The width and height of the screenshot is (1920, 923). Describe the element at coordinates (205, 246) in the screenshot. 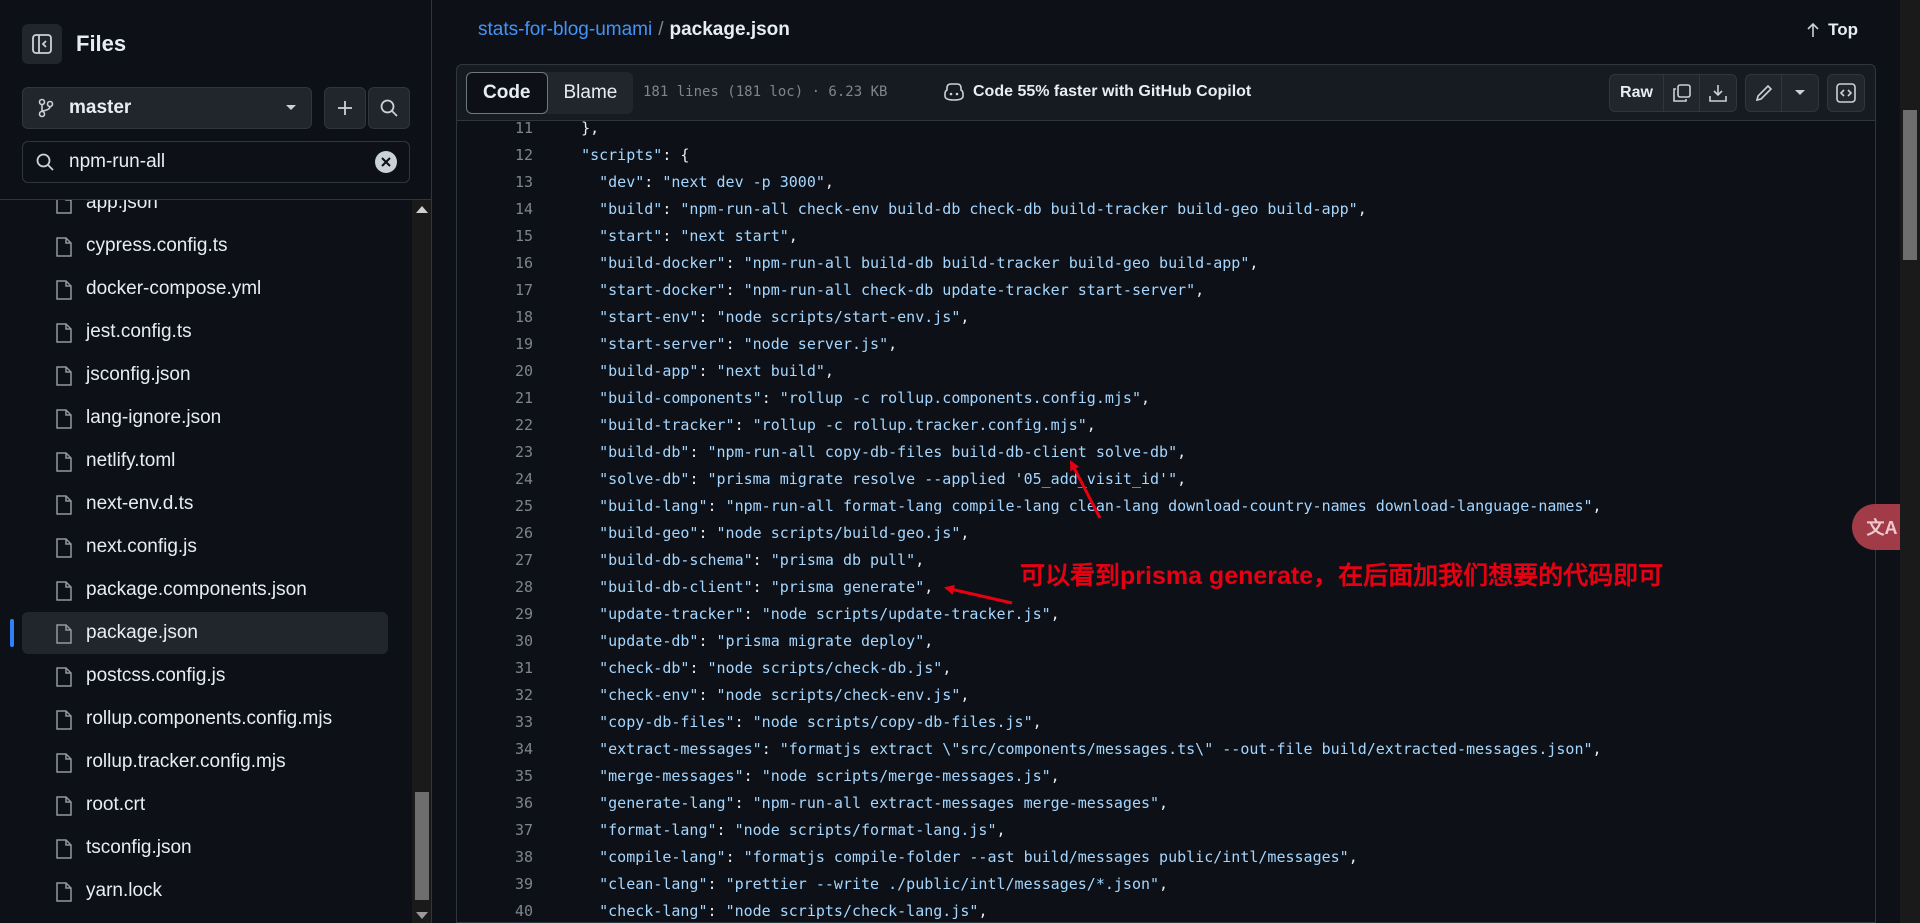

I see `file-tree-item: cypress.config.ts` at that location.